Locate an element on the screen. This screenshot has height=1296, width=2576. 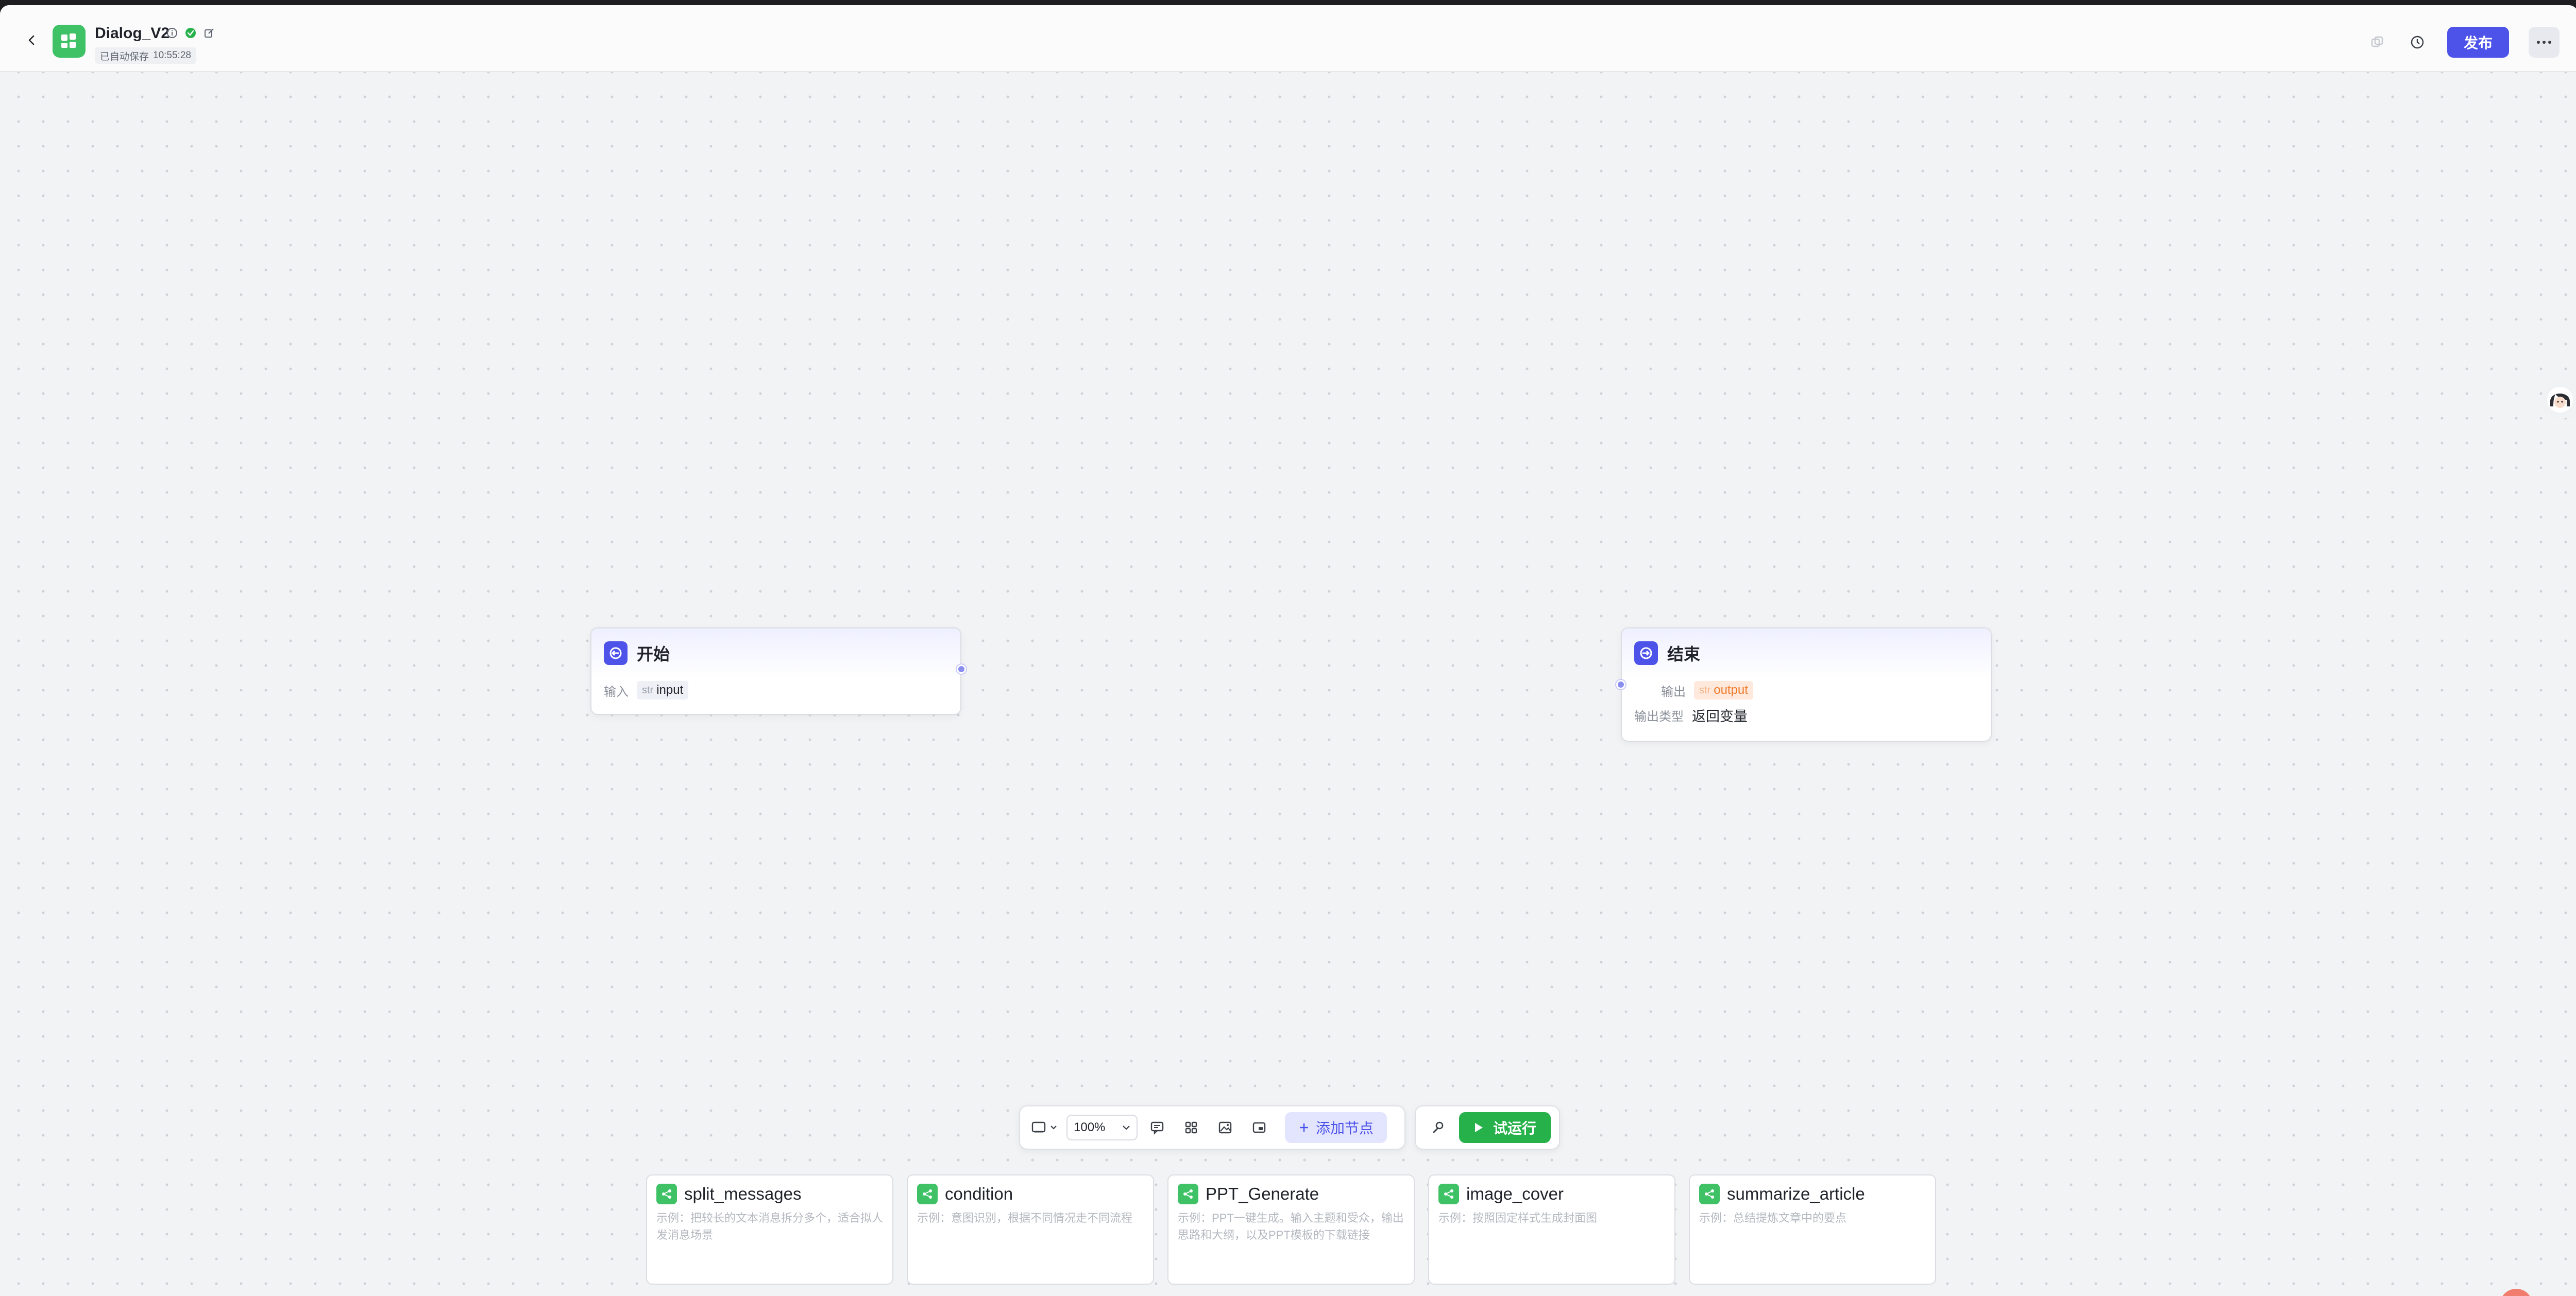
input-label: 输入 is located at coordinates (616, 692).